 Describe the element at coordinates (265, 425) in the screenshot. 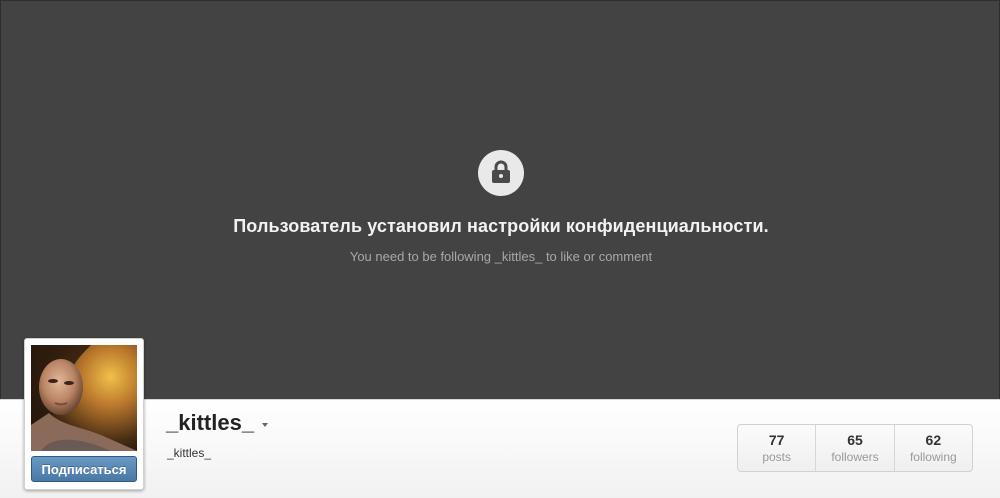

I see `caret-down-icon` at that location.